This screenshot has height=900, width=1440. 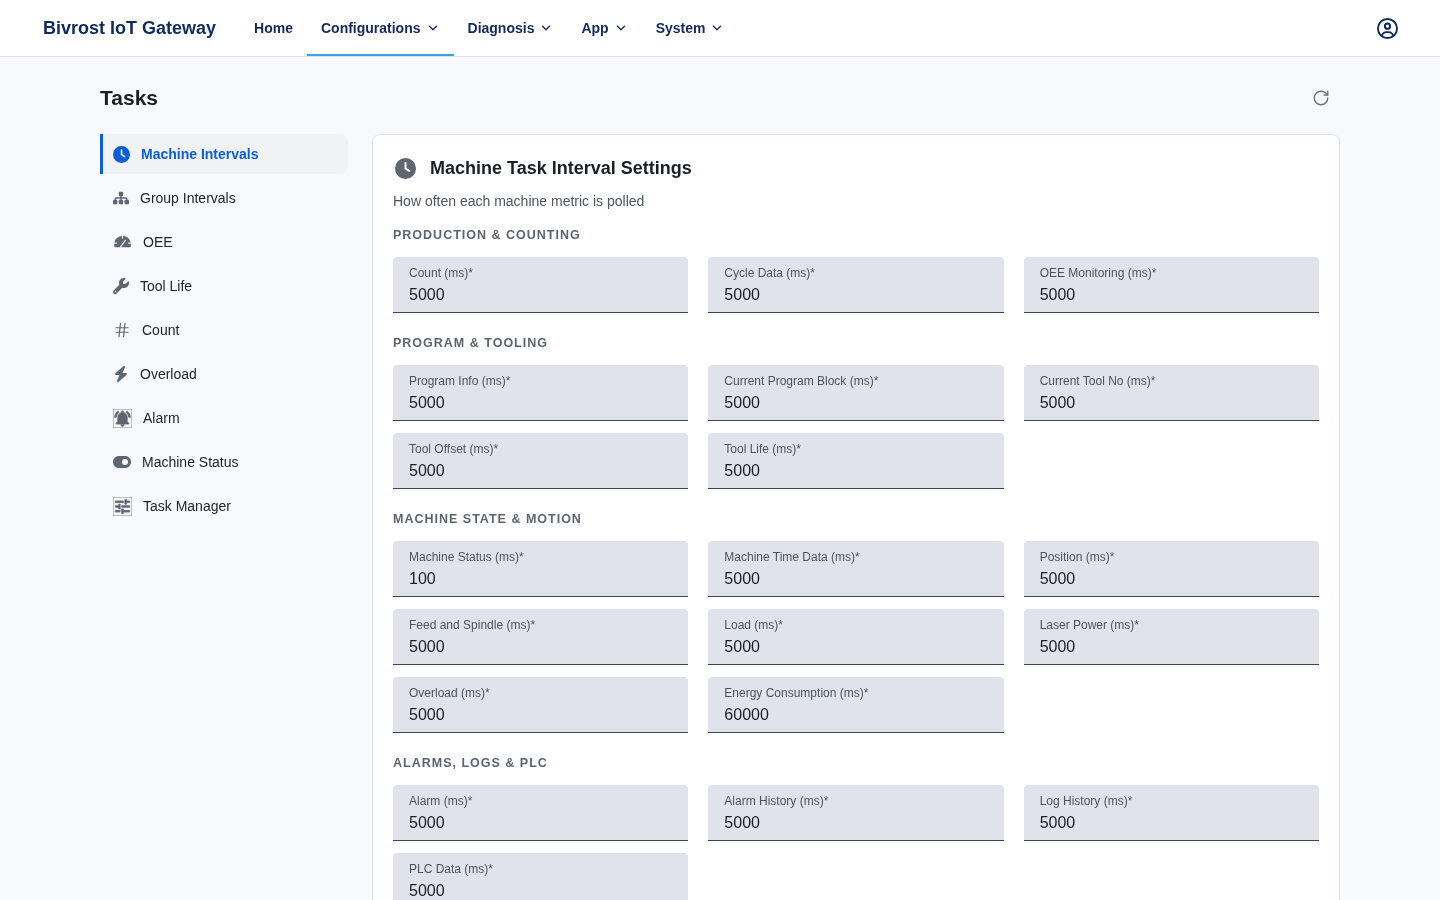 What do you see at coordinates (541, 705) in the screenshot?
I see `text-field: Overload (ms)* 5000` at bounding box center [541, 705].